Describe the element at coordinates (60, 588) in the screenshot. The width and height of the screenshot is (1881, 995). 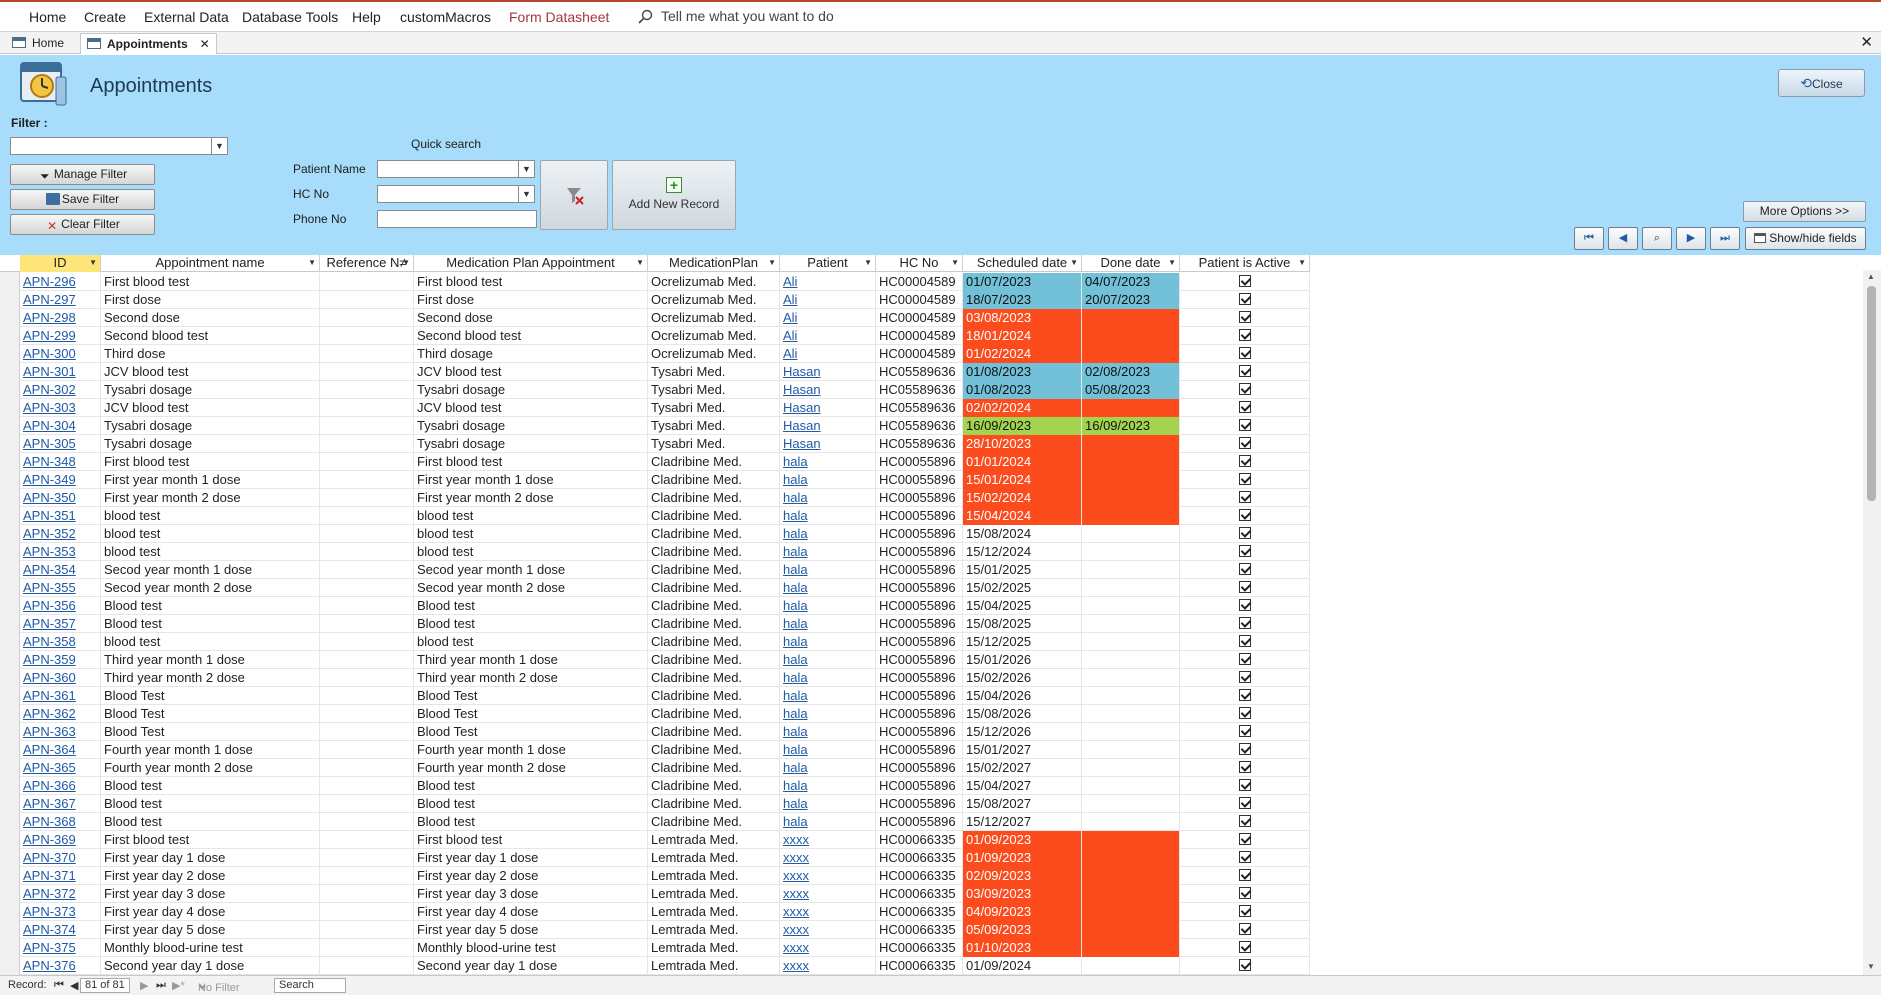
I see `cell-id: APN-355` at that location.